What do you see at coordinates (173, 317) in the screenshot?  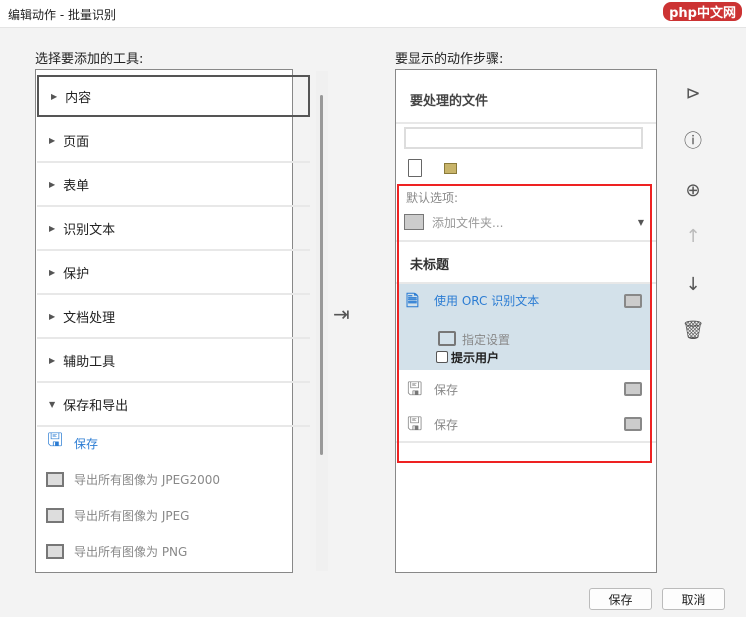 I see `category-document-processing: ▶ 文档处理` at bounding box center [173, 317].